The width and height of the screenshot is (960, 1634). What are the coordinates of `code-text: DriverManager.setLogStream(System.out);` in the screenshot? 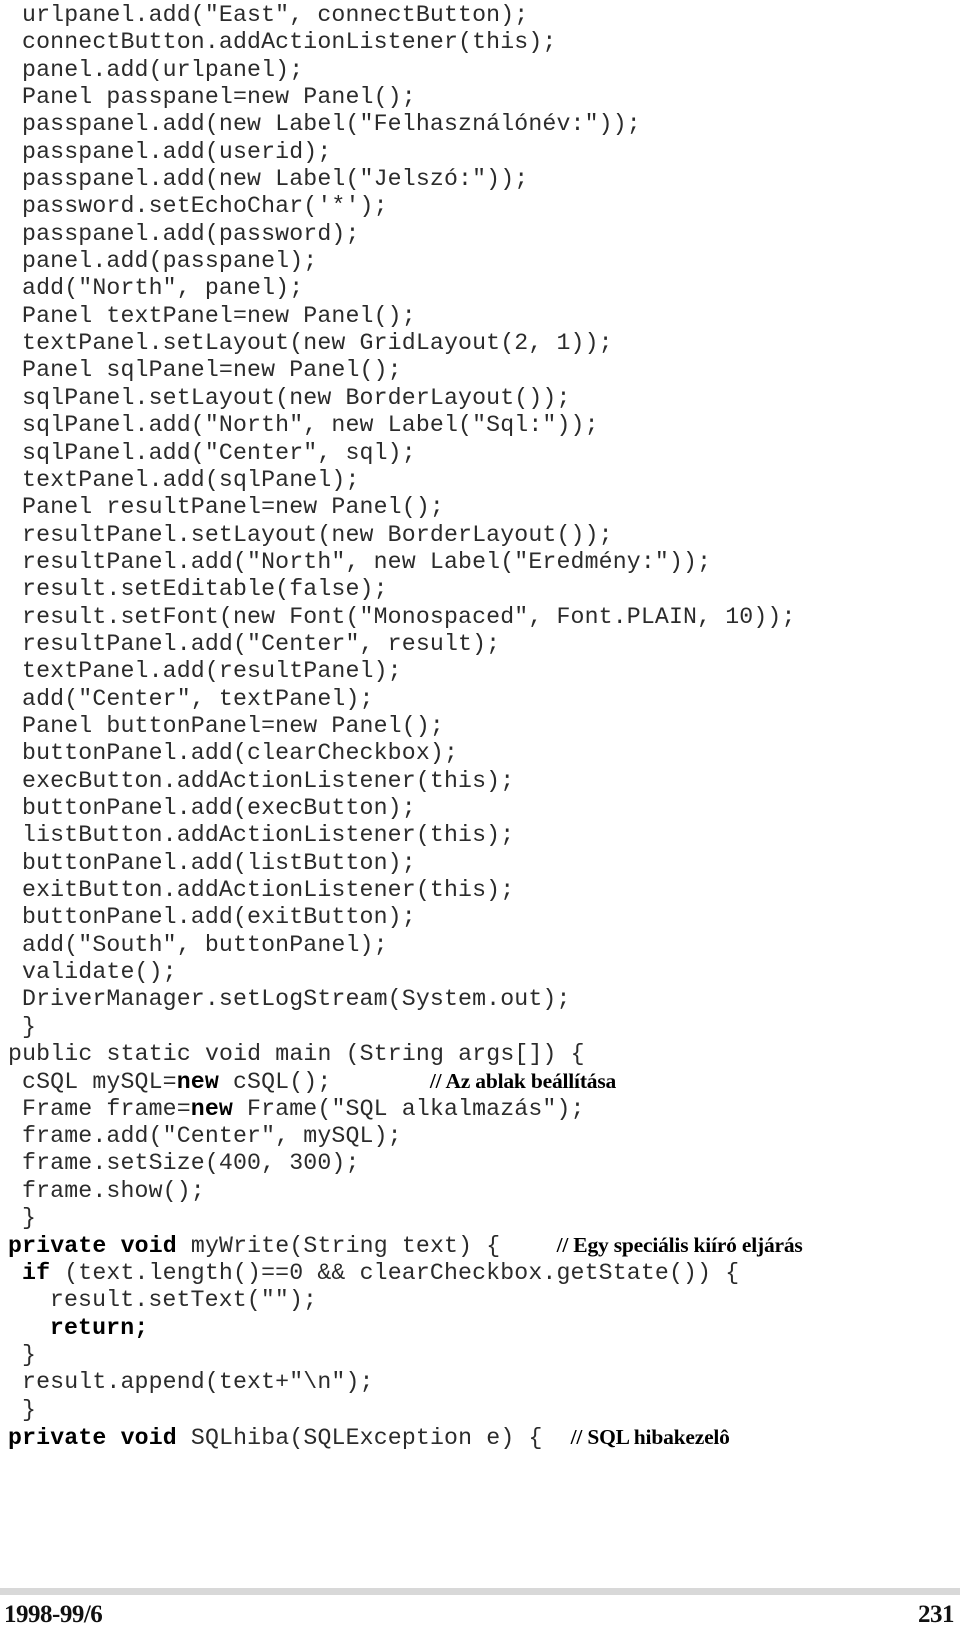 It's located at (296, 999).